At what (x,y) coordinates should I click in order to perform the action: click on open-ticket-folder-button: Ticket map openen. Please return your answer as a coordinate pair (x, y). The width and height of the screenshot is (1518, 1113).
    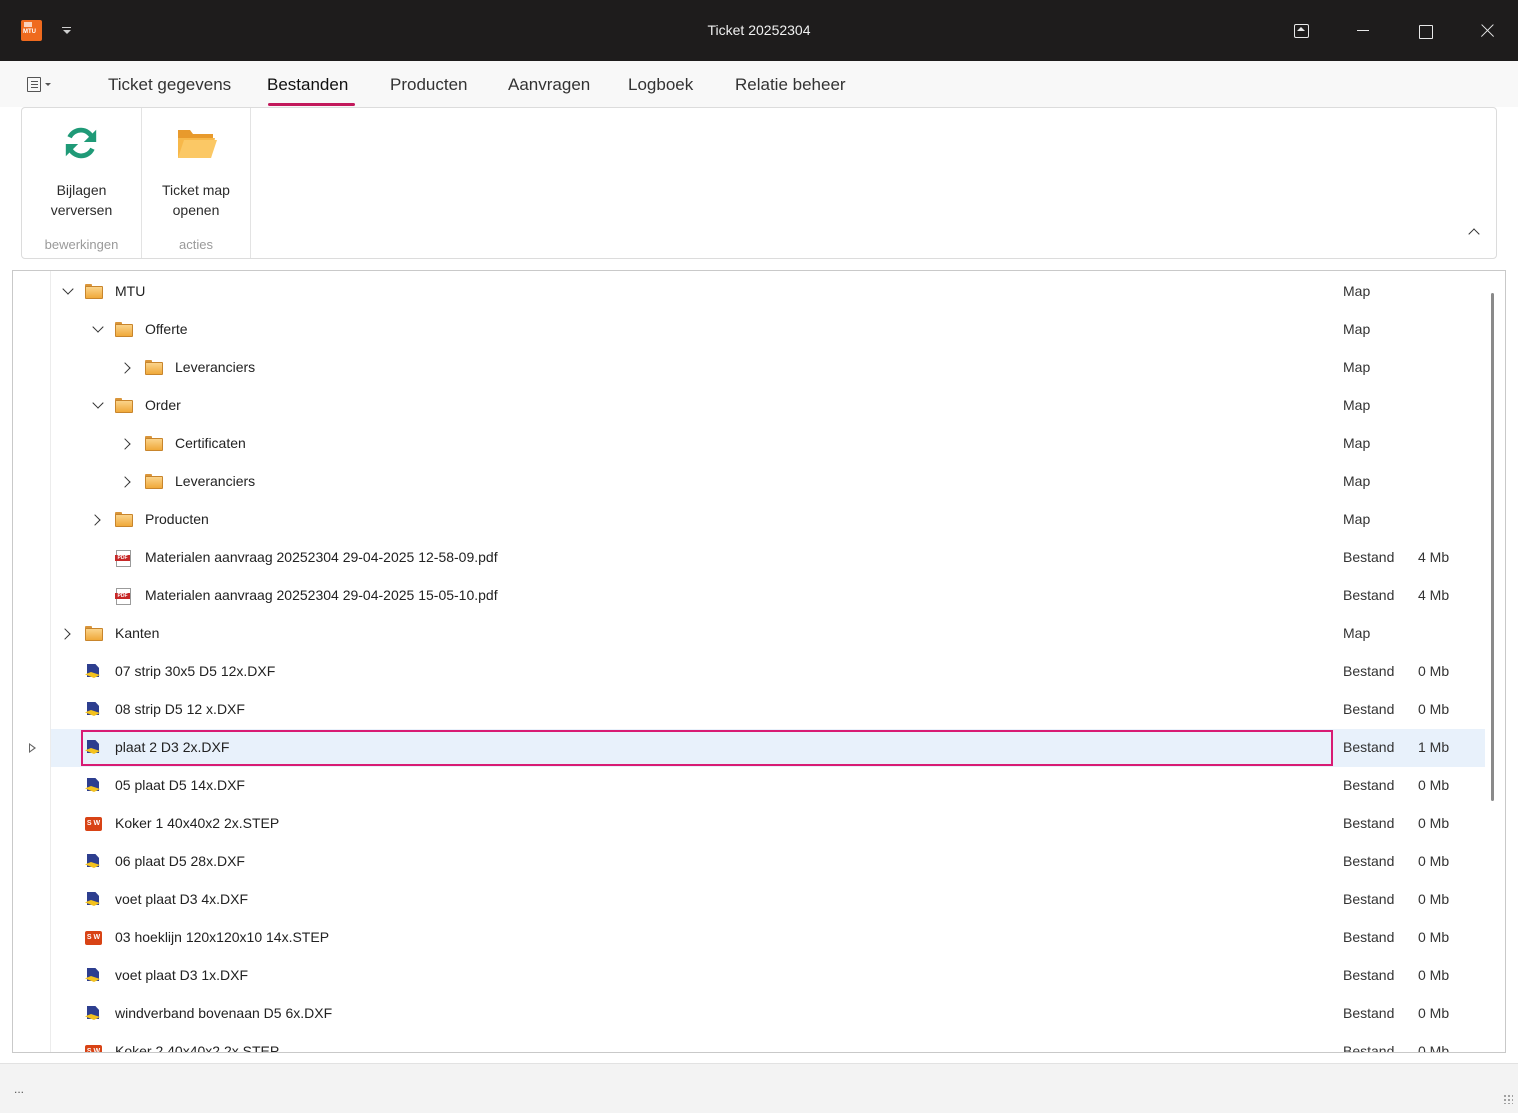
    Looking at the image, I should click on (196, 168).